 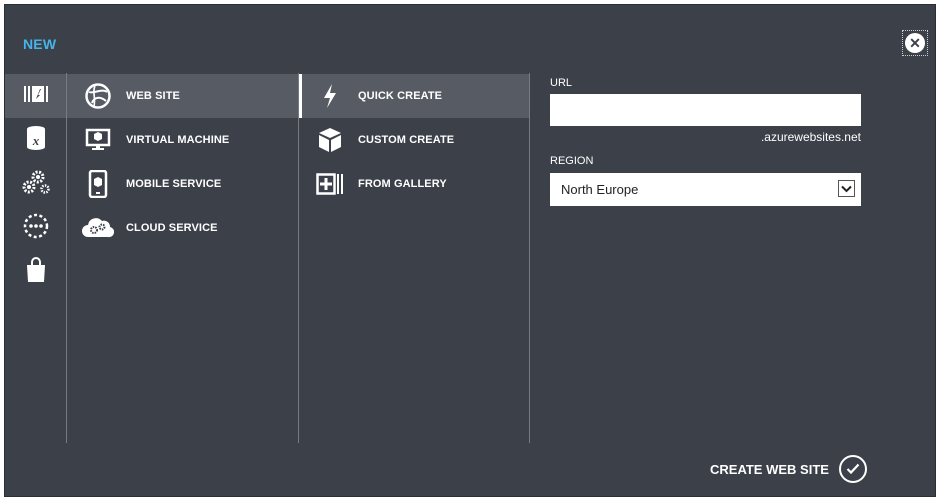 I want to click on data-services-icon: x, so click(x=36, y=140).